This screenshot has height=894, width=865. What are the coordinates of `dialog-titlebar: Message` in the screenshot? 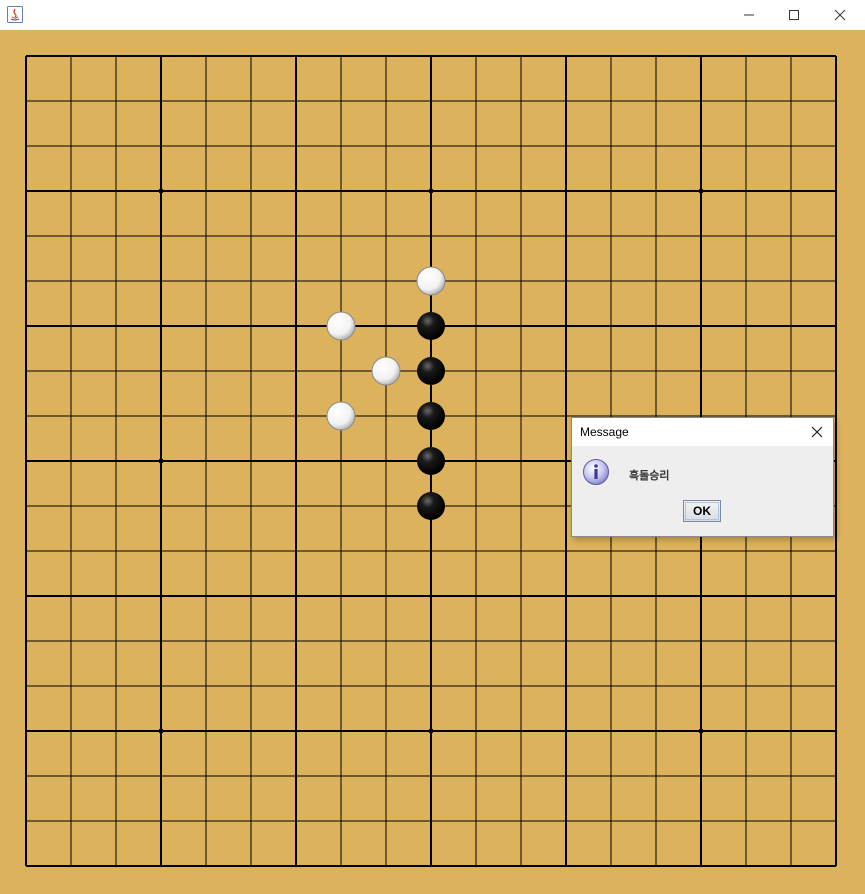 It's located at (702, 432).